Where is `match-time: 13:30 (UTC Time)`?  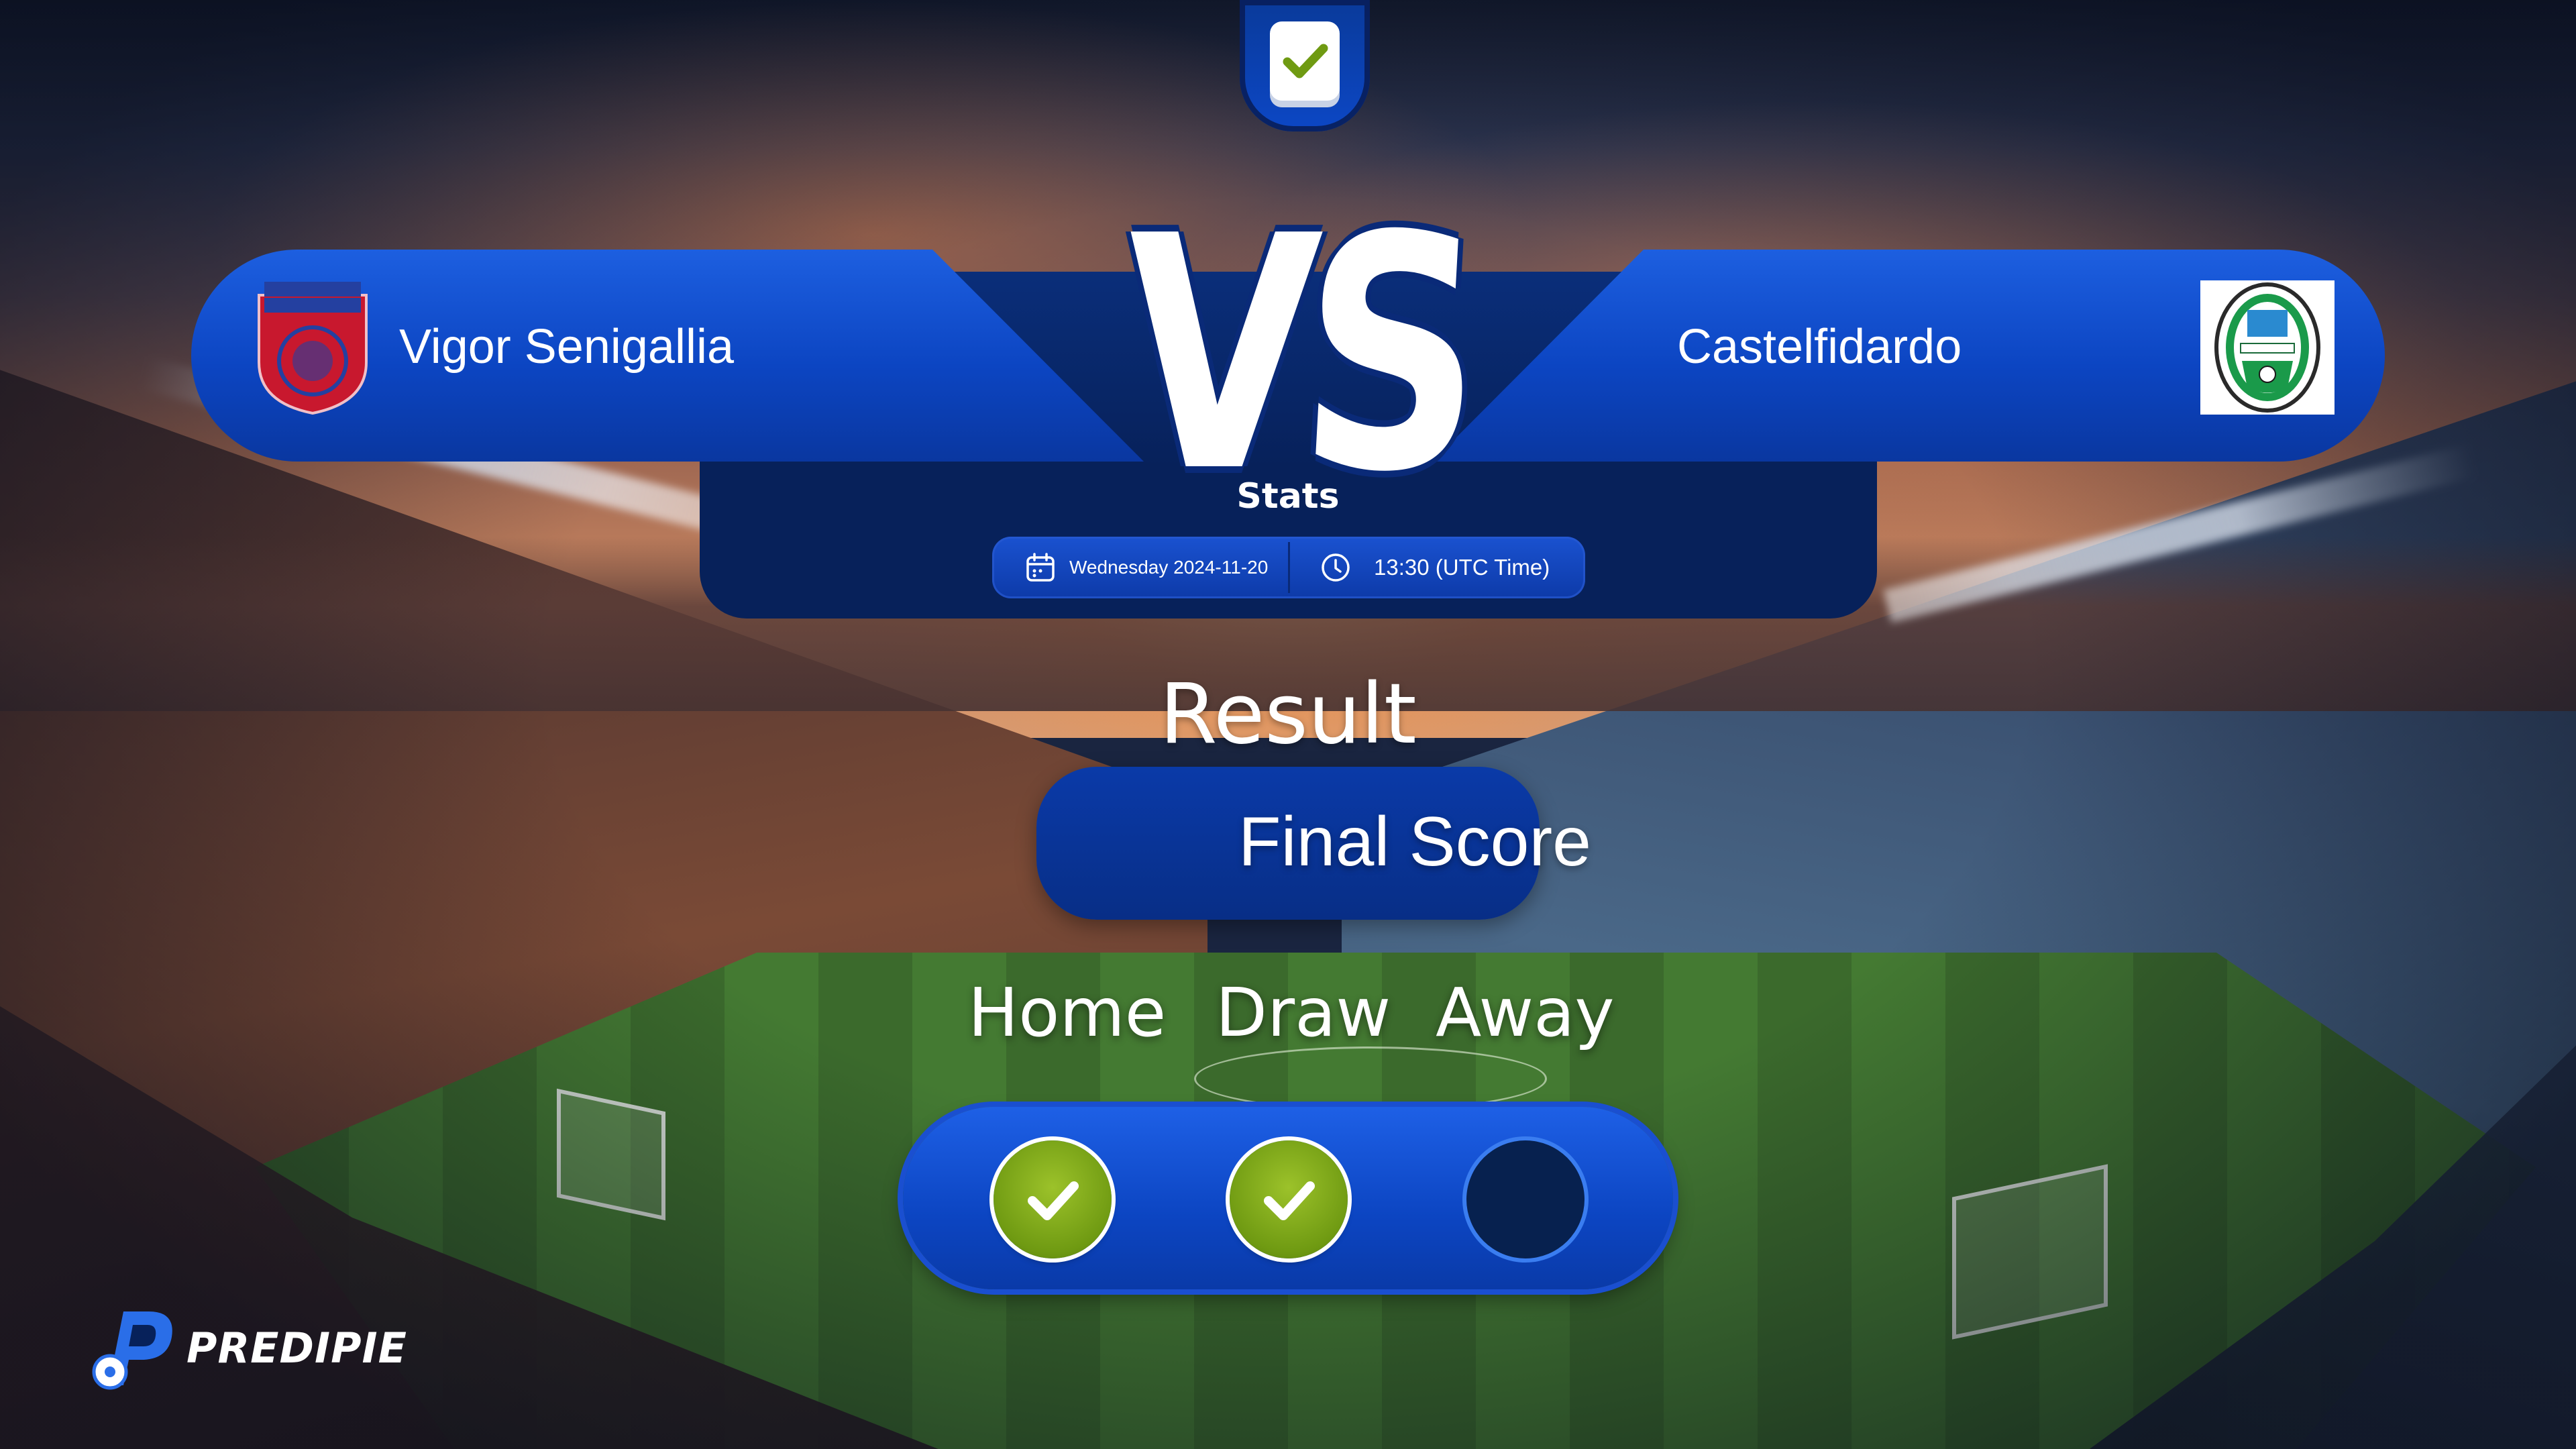 match-time: 13:30 (UTC Time) is located at coordinates (1462, 567).